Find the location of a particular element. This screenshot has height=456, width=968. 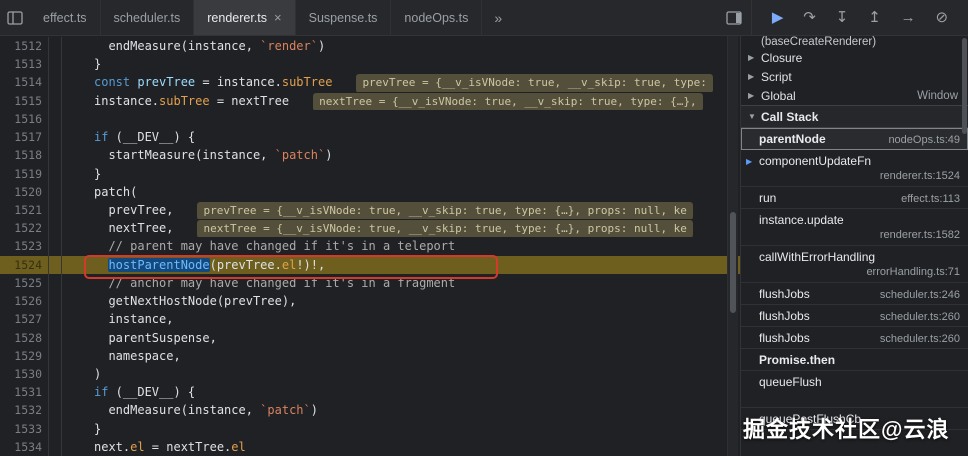

sidebar-scrollbar-thumb is located at coordinates (964, 86).